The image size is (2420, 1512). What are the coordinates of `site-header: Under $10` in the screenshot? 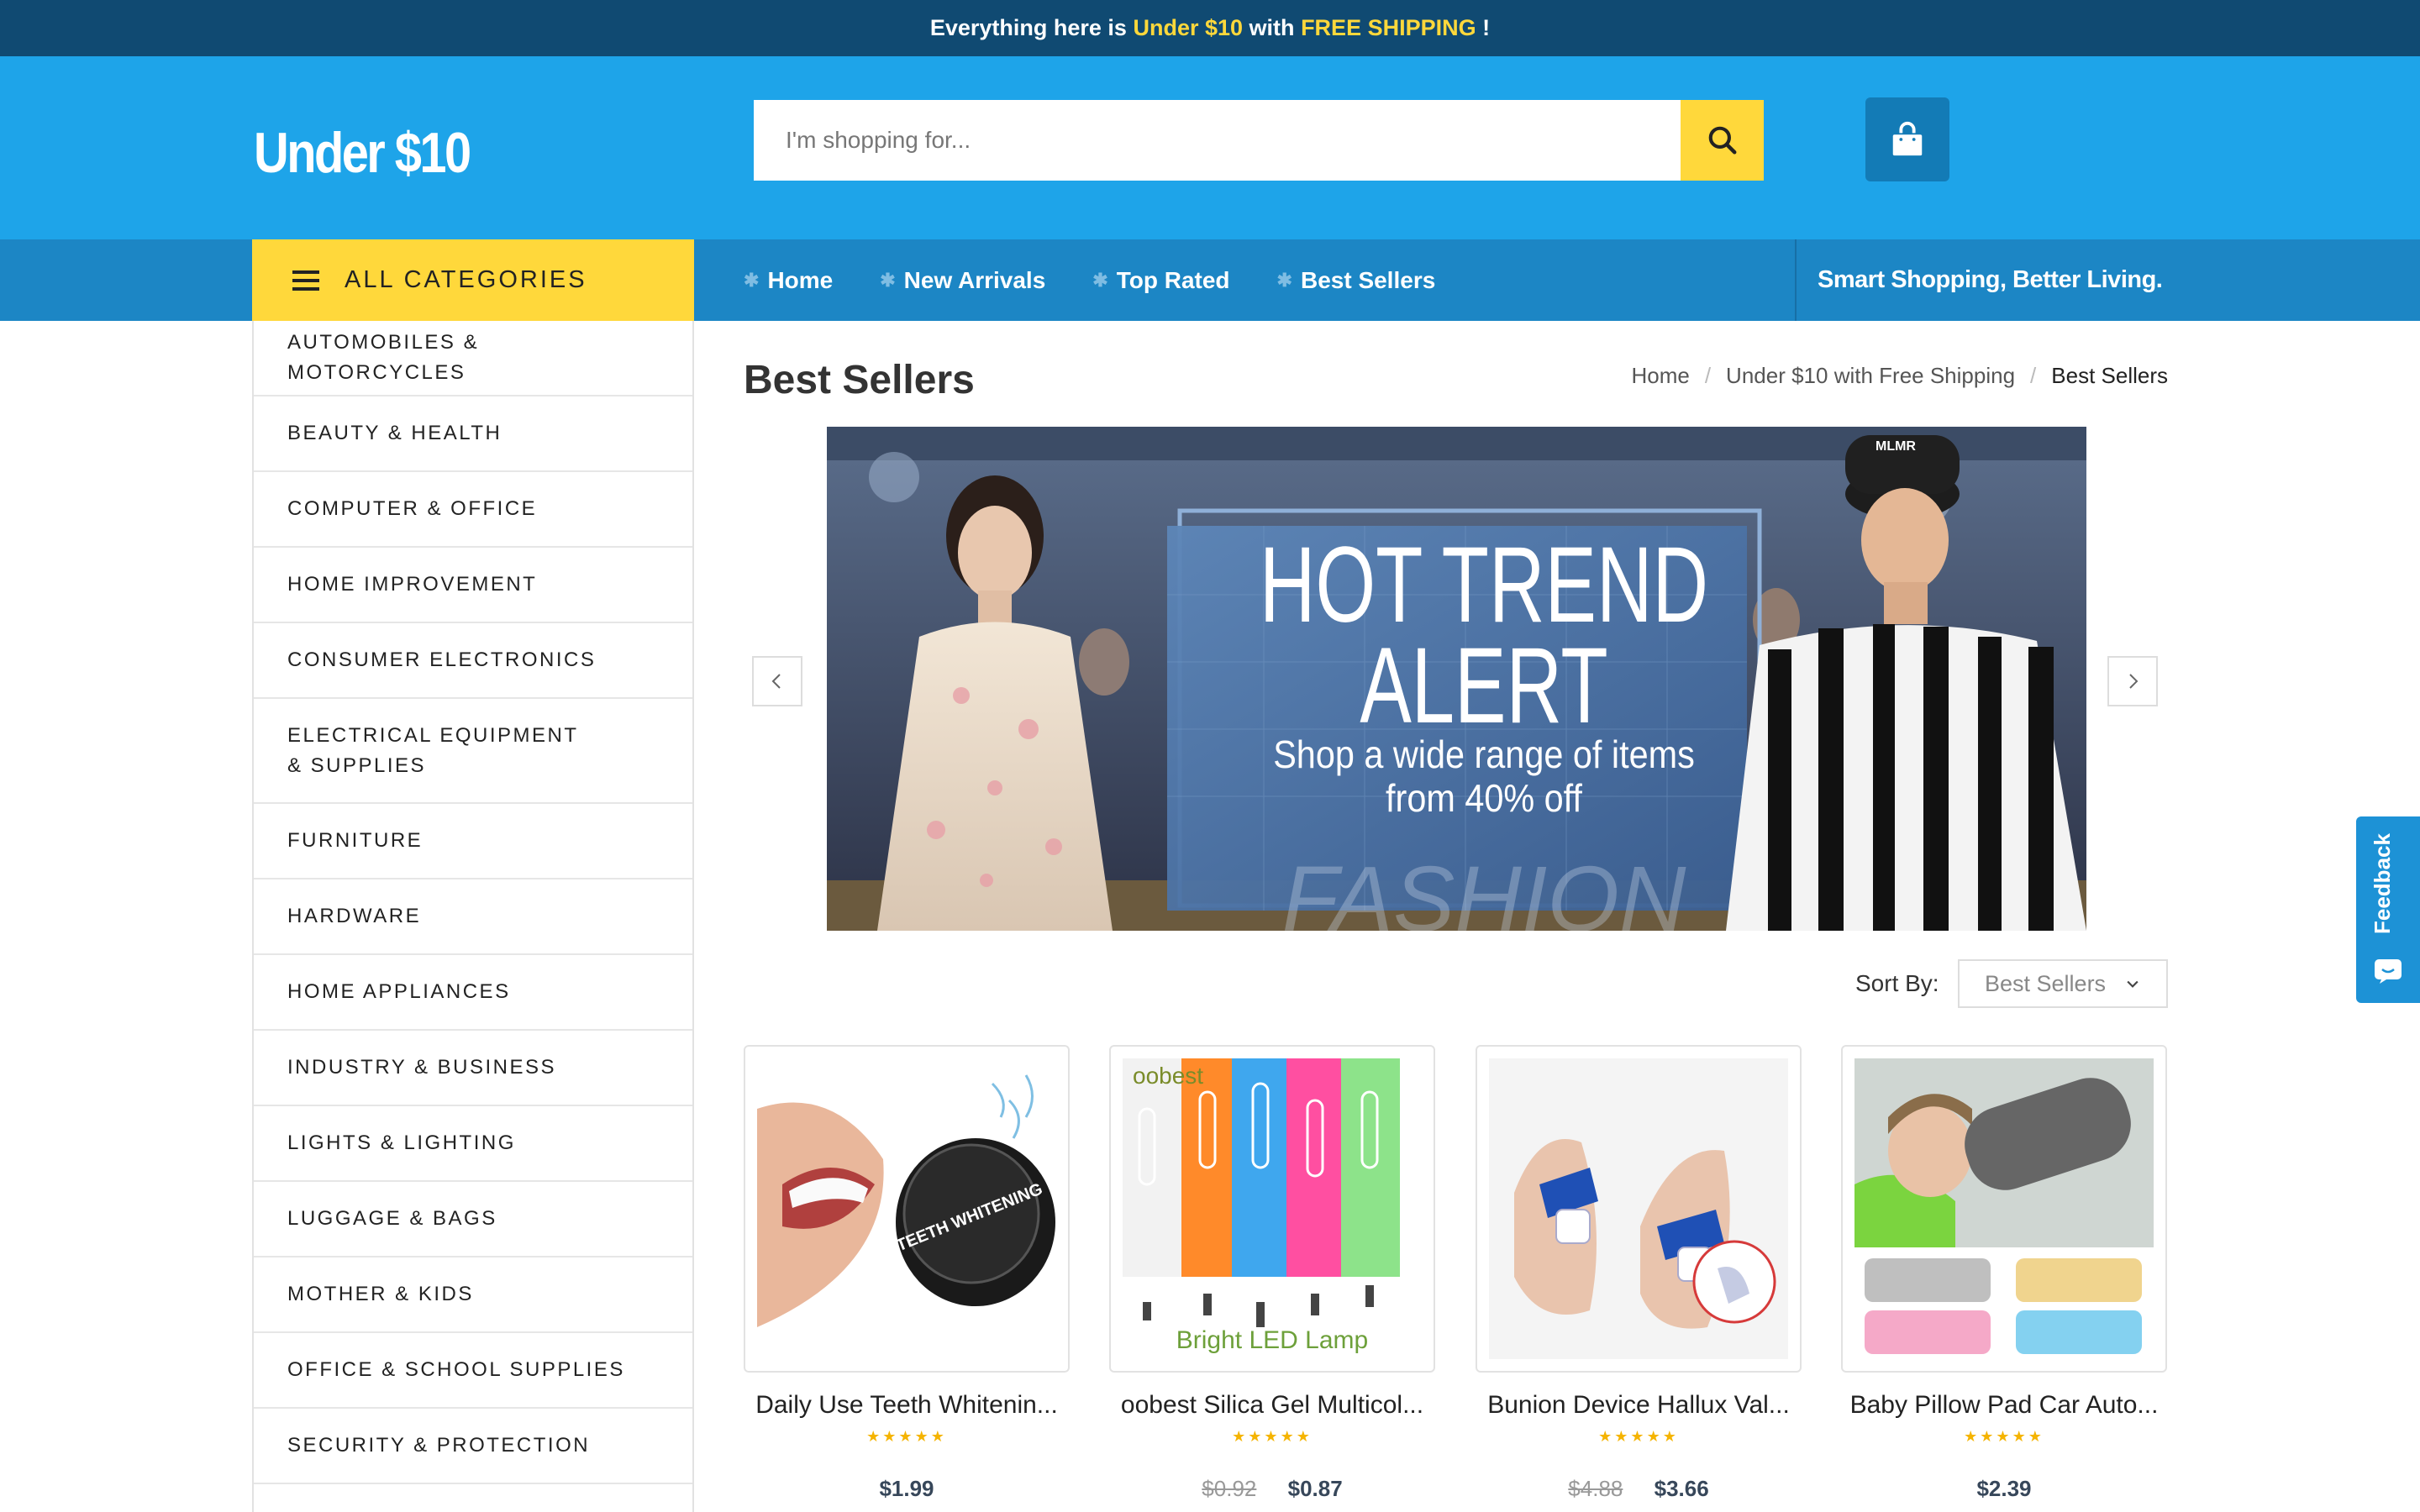 It's located at (1210, 147).